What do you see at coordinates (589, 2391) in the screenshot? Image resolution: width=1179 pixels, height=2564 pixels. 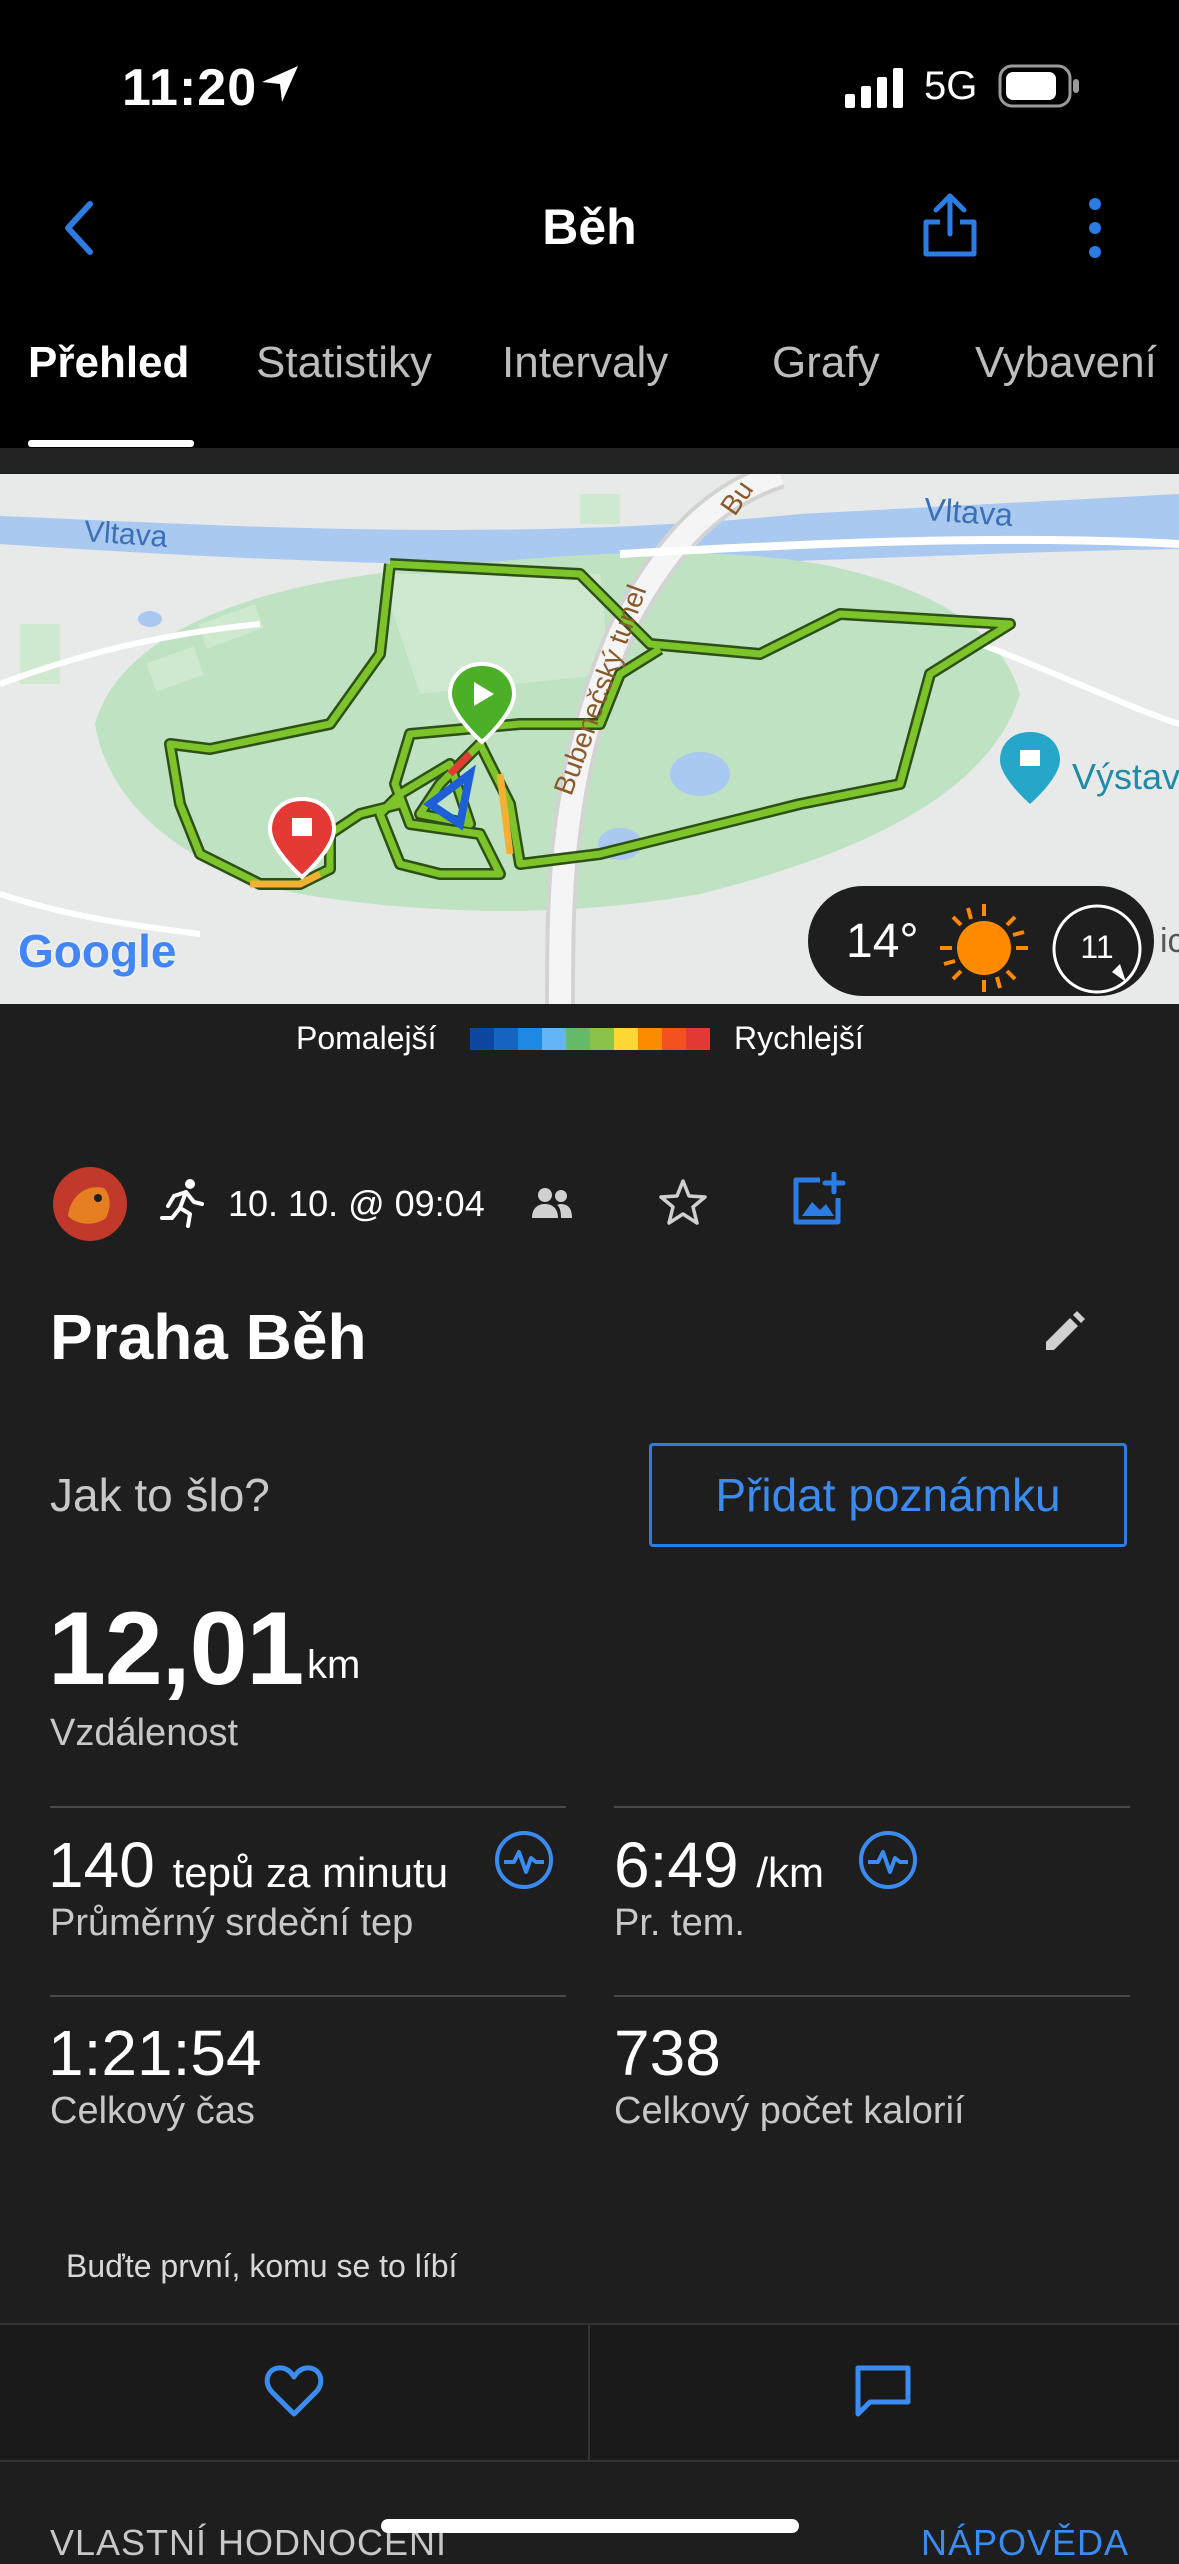 I see `action-separator` at bounding box center [589, 2391].